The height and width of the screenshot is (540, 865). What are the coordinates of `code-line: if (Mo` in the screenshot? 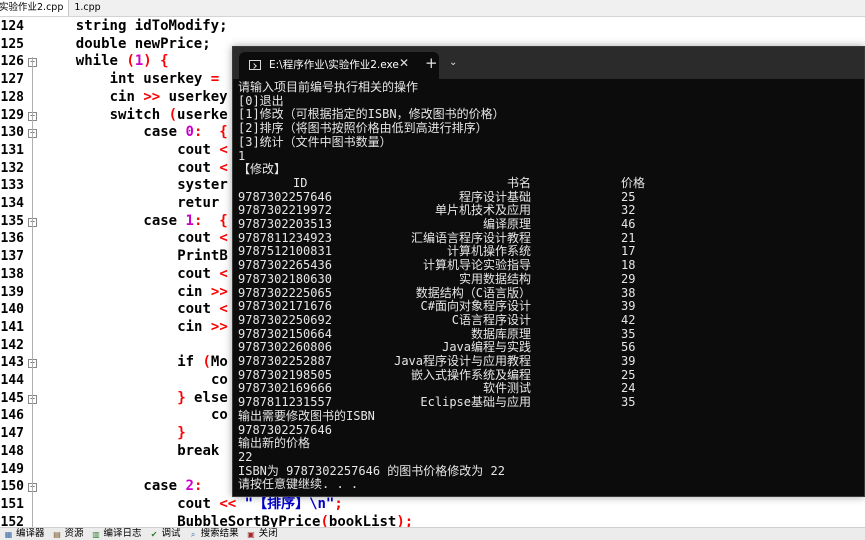 It's located at (202, 363).